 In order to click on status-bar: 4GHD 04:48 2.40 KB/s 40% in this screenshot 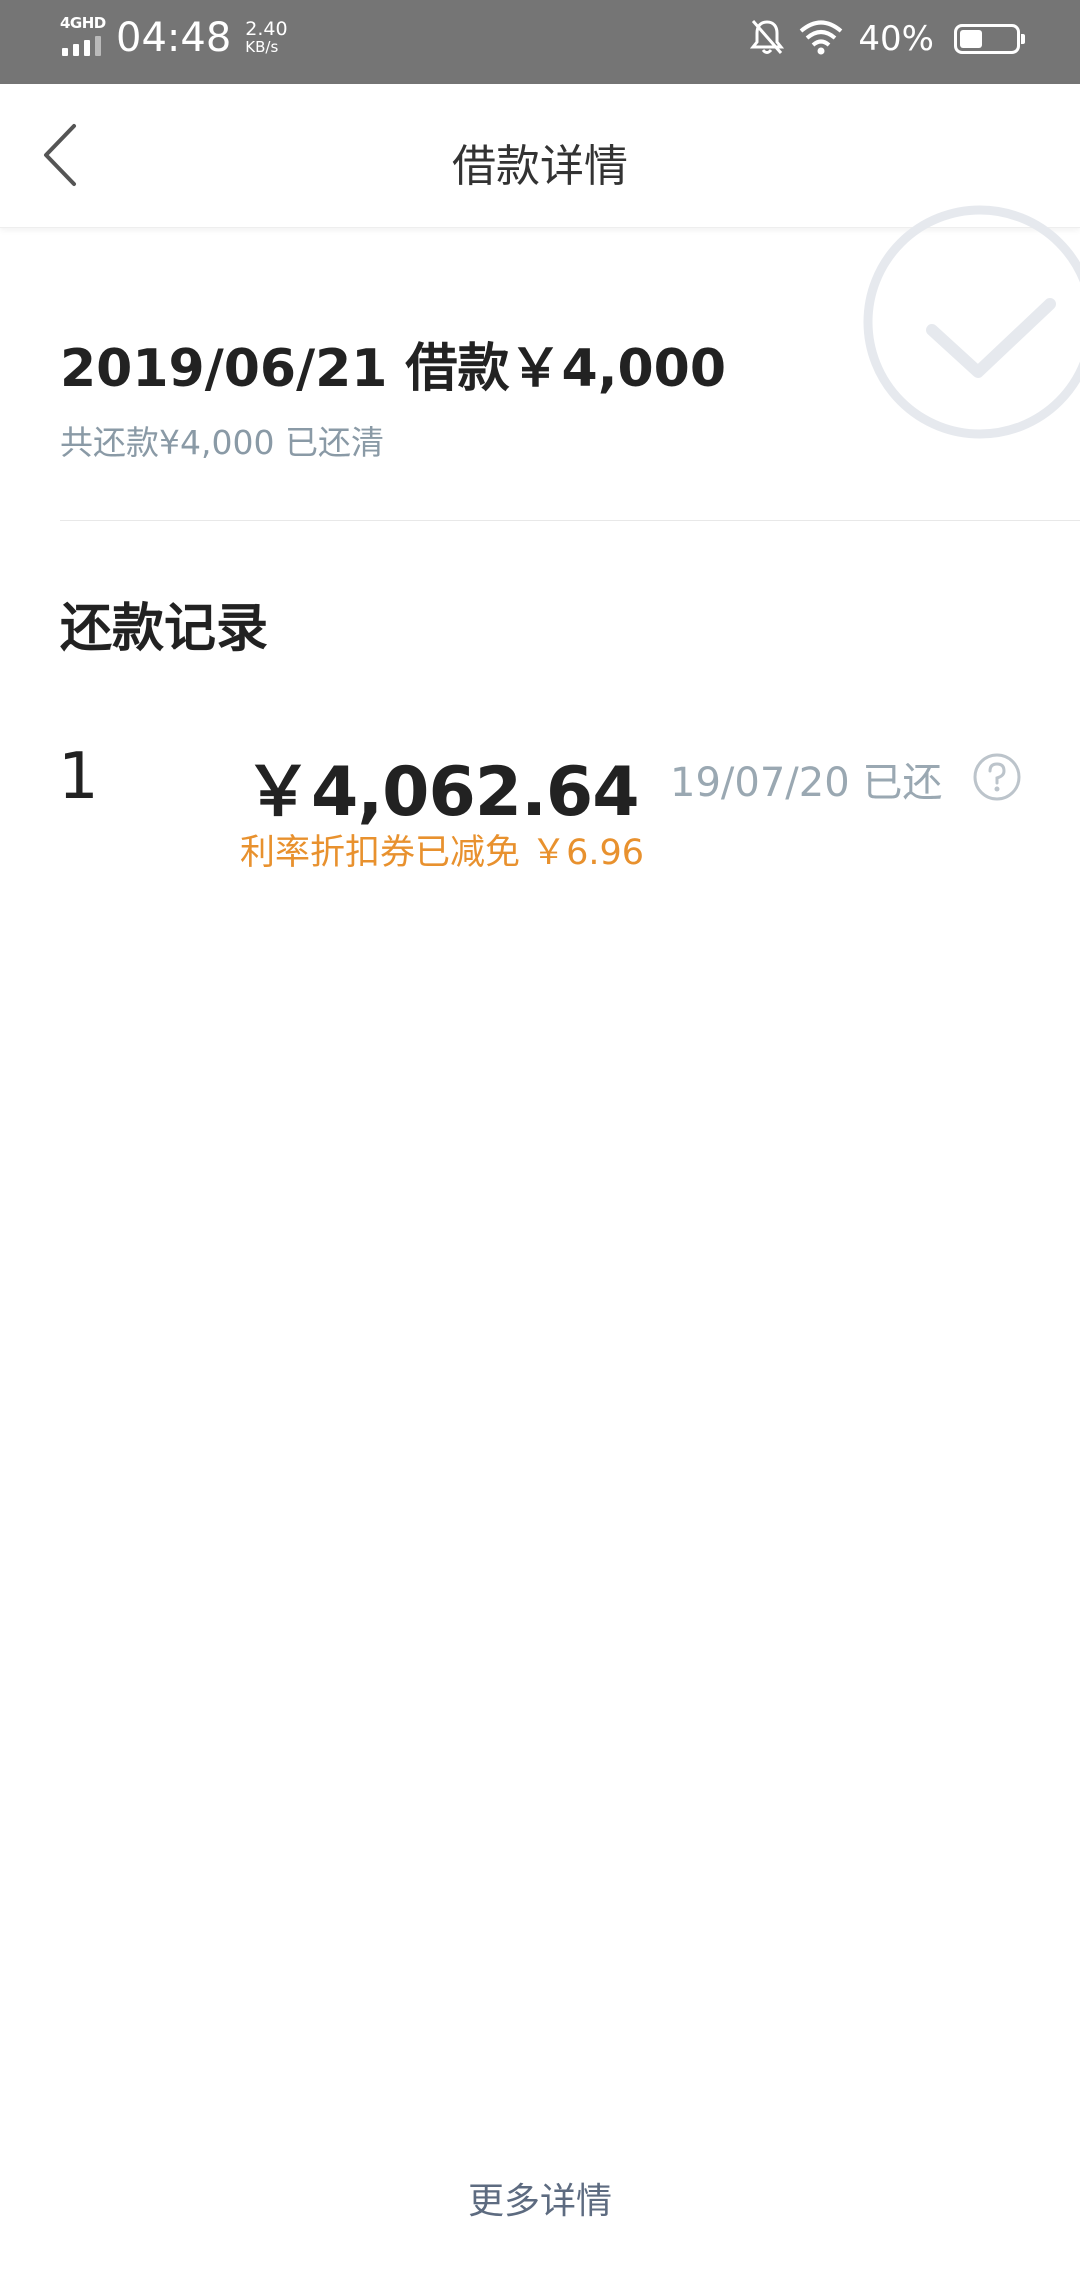, I will do `click(540, 42)`.